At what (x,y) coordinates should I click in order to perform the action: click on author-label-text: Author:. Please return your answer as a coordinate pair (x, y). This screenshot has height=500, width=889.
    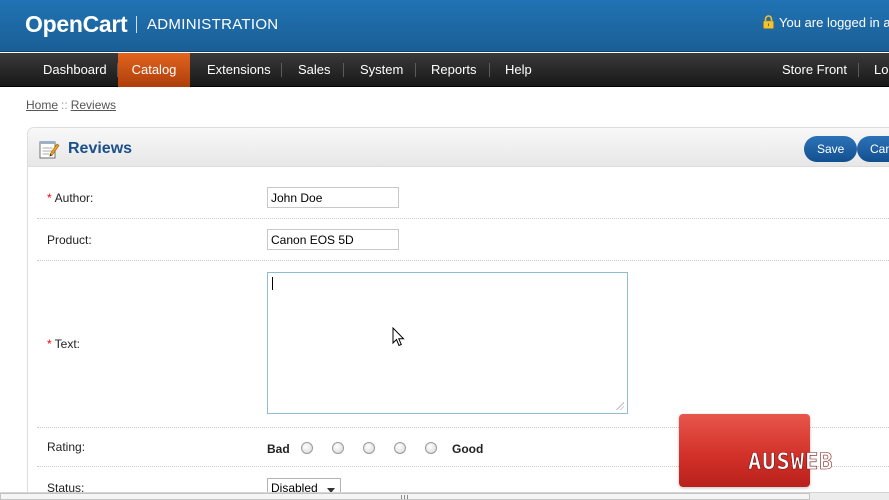
    Looking at the image, I should click on (74, 198).